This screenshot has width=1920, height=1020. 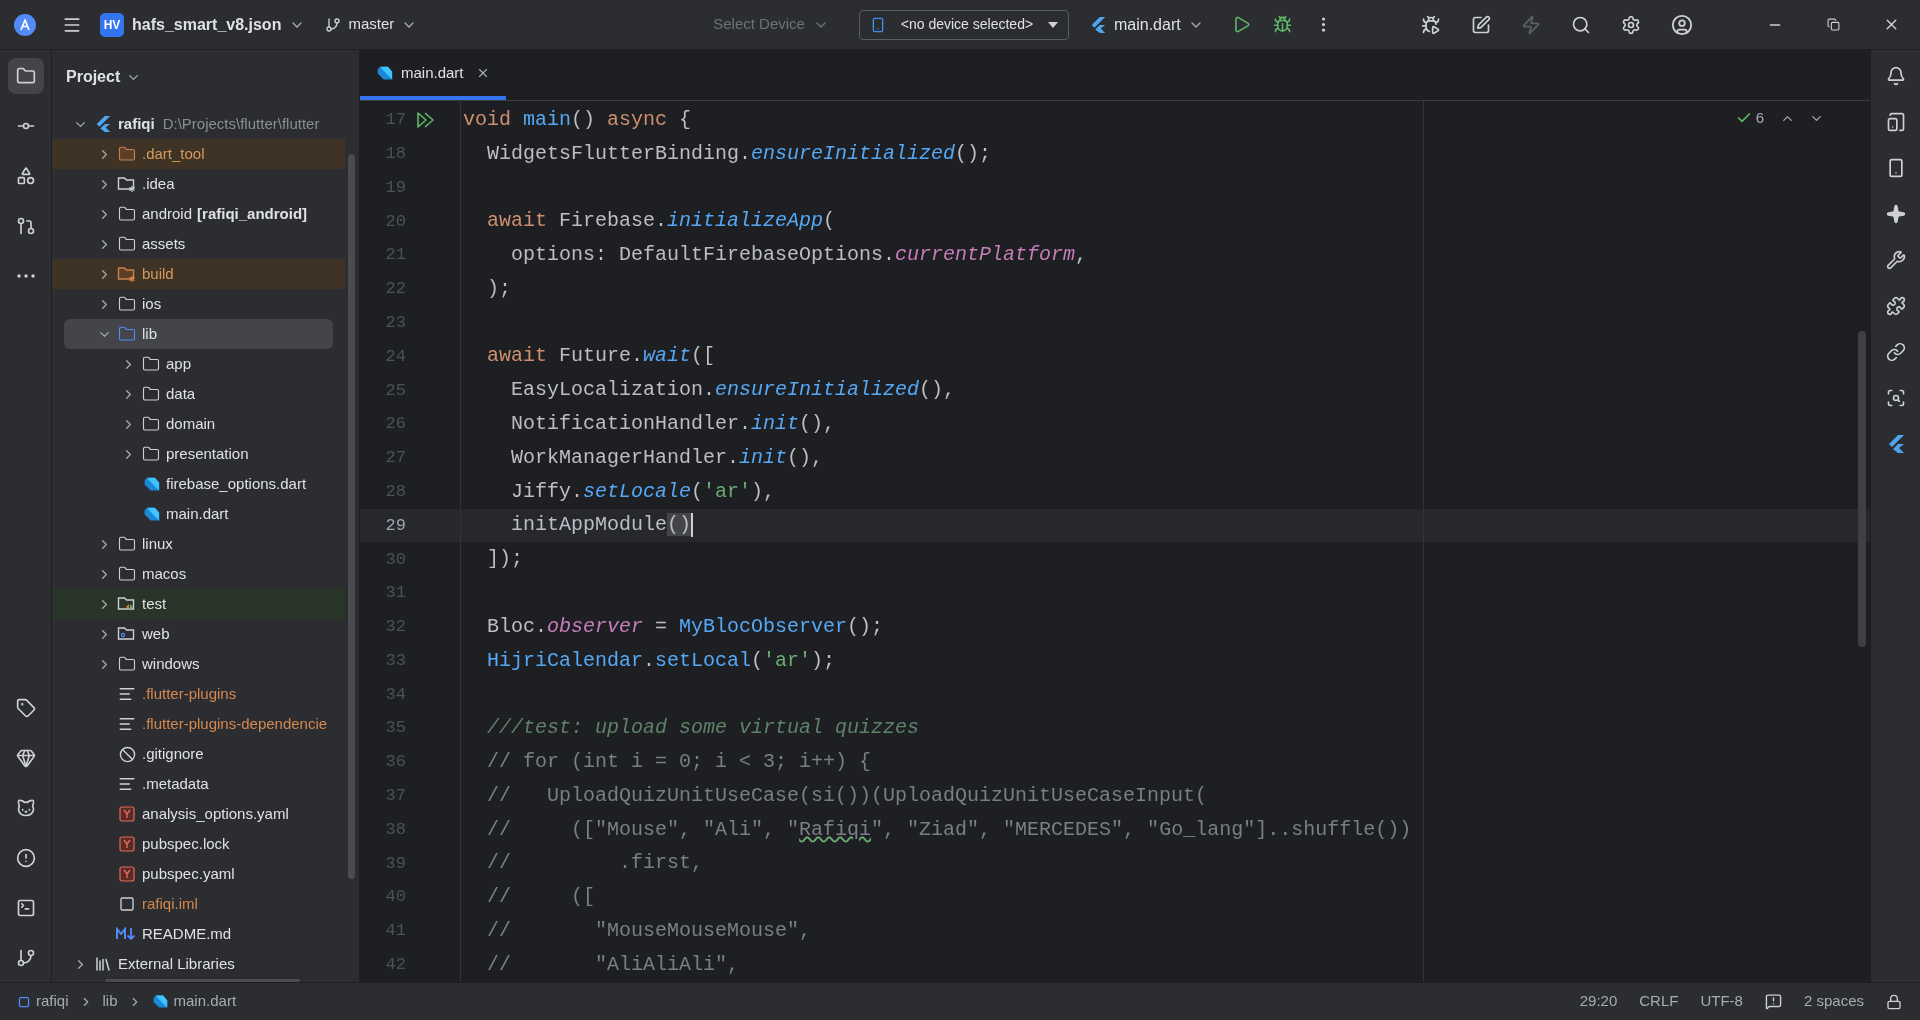 I want to click on test-folder-icon, so click(x=127, y=604).